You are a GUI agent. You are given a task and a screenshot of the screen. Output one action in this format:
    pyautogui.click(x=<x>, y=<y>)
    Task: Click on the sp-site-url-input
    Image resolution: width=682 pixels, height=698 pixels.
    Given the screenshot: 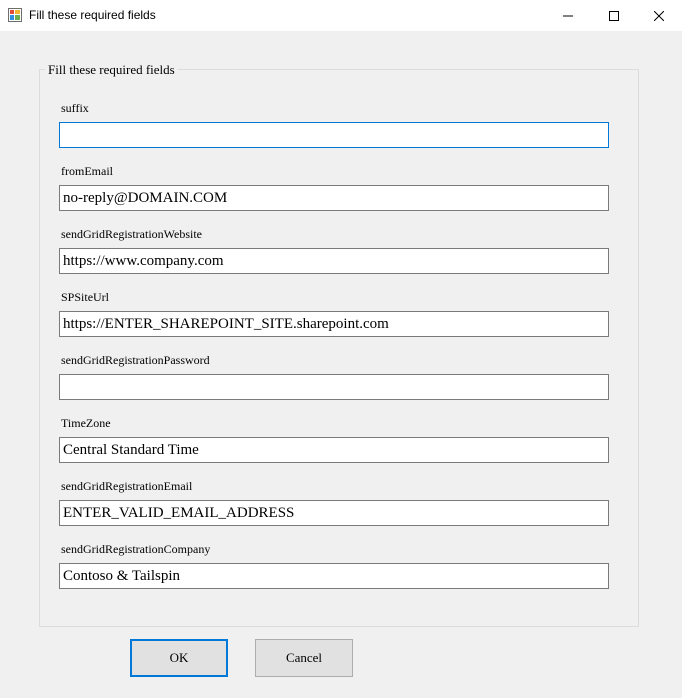 What is the action you would take?
    pyautogui.click(x=334, y=324)
    